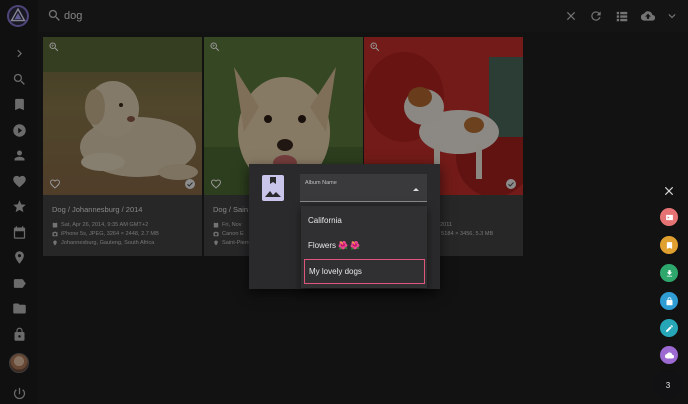  I want to click on share-icon, so click(669, 217).